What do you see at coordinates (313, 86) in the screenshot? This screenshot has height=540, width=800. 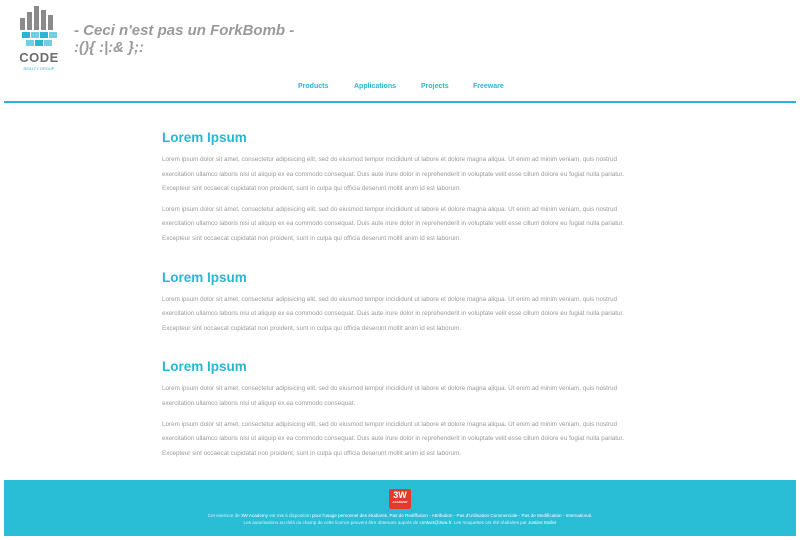 I see `nav-products: Products` at bounding box center [313, 86].